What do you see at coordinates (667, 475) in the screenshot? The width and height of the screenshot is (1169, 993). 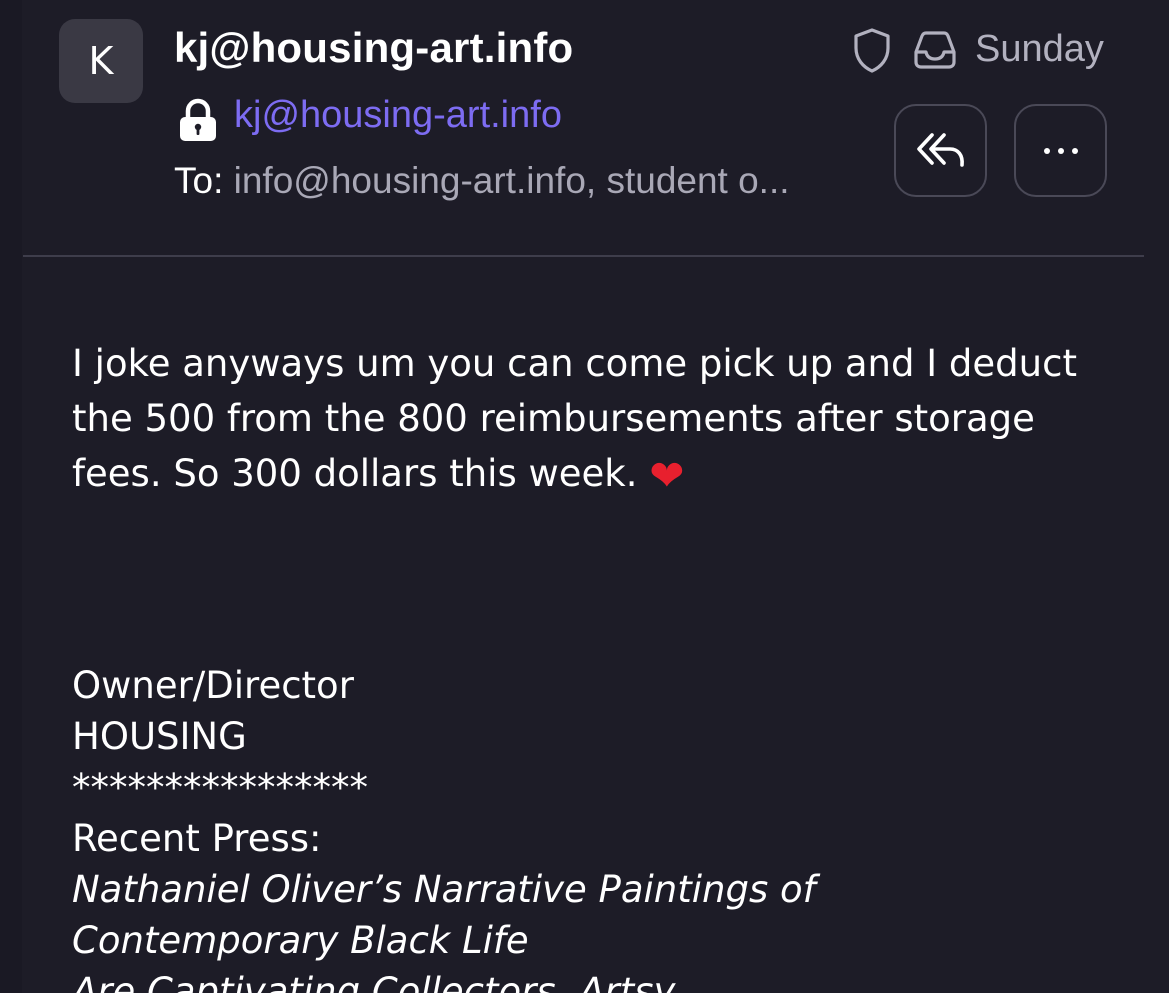 I see `heart-emoji: ❤` at bounding box center [667, 475].